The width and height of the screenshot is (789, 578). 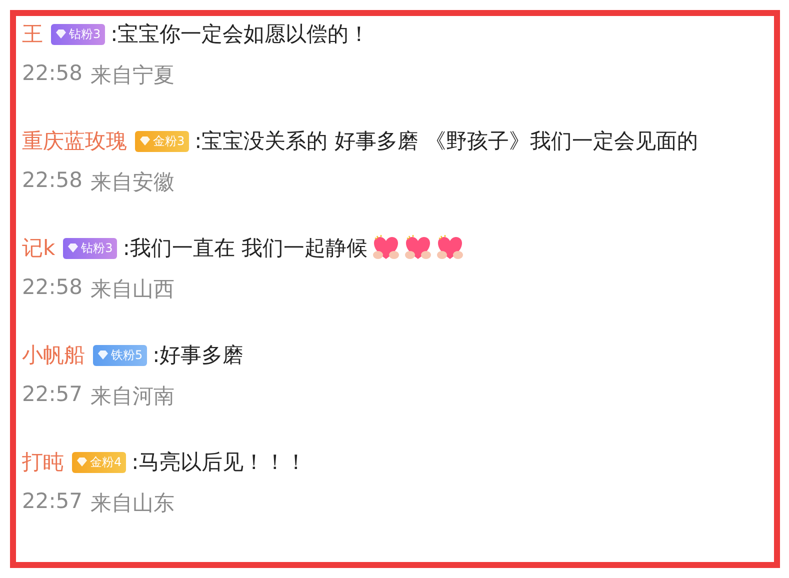 I want to click on badge-label: 铁粉5, so click(x=127, y=355).